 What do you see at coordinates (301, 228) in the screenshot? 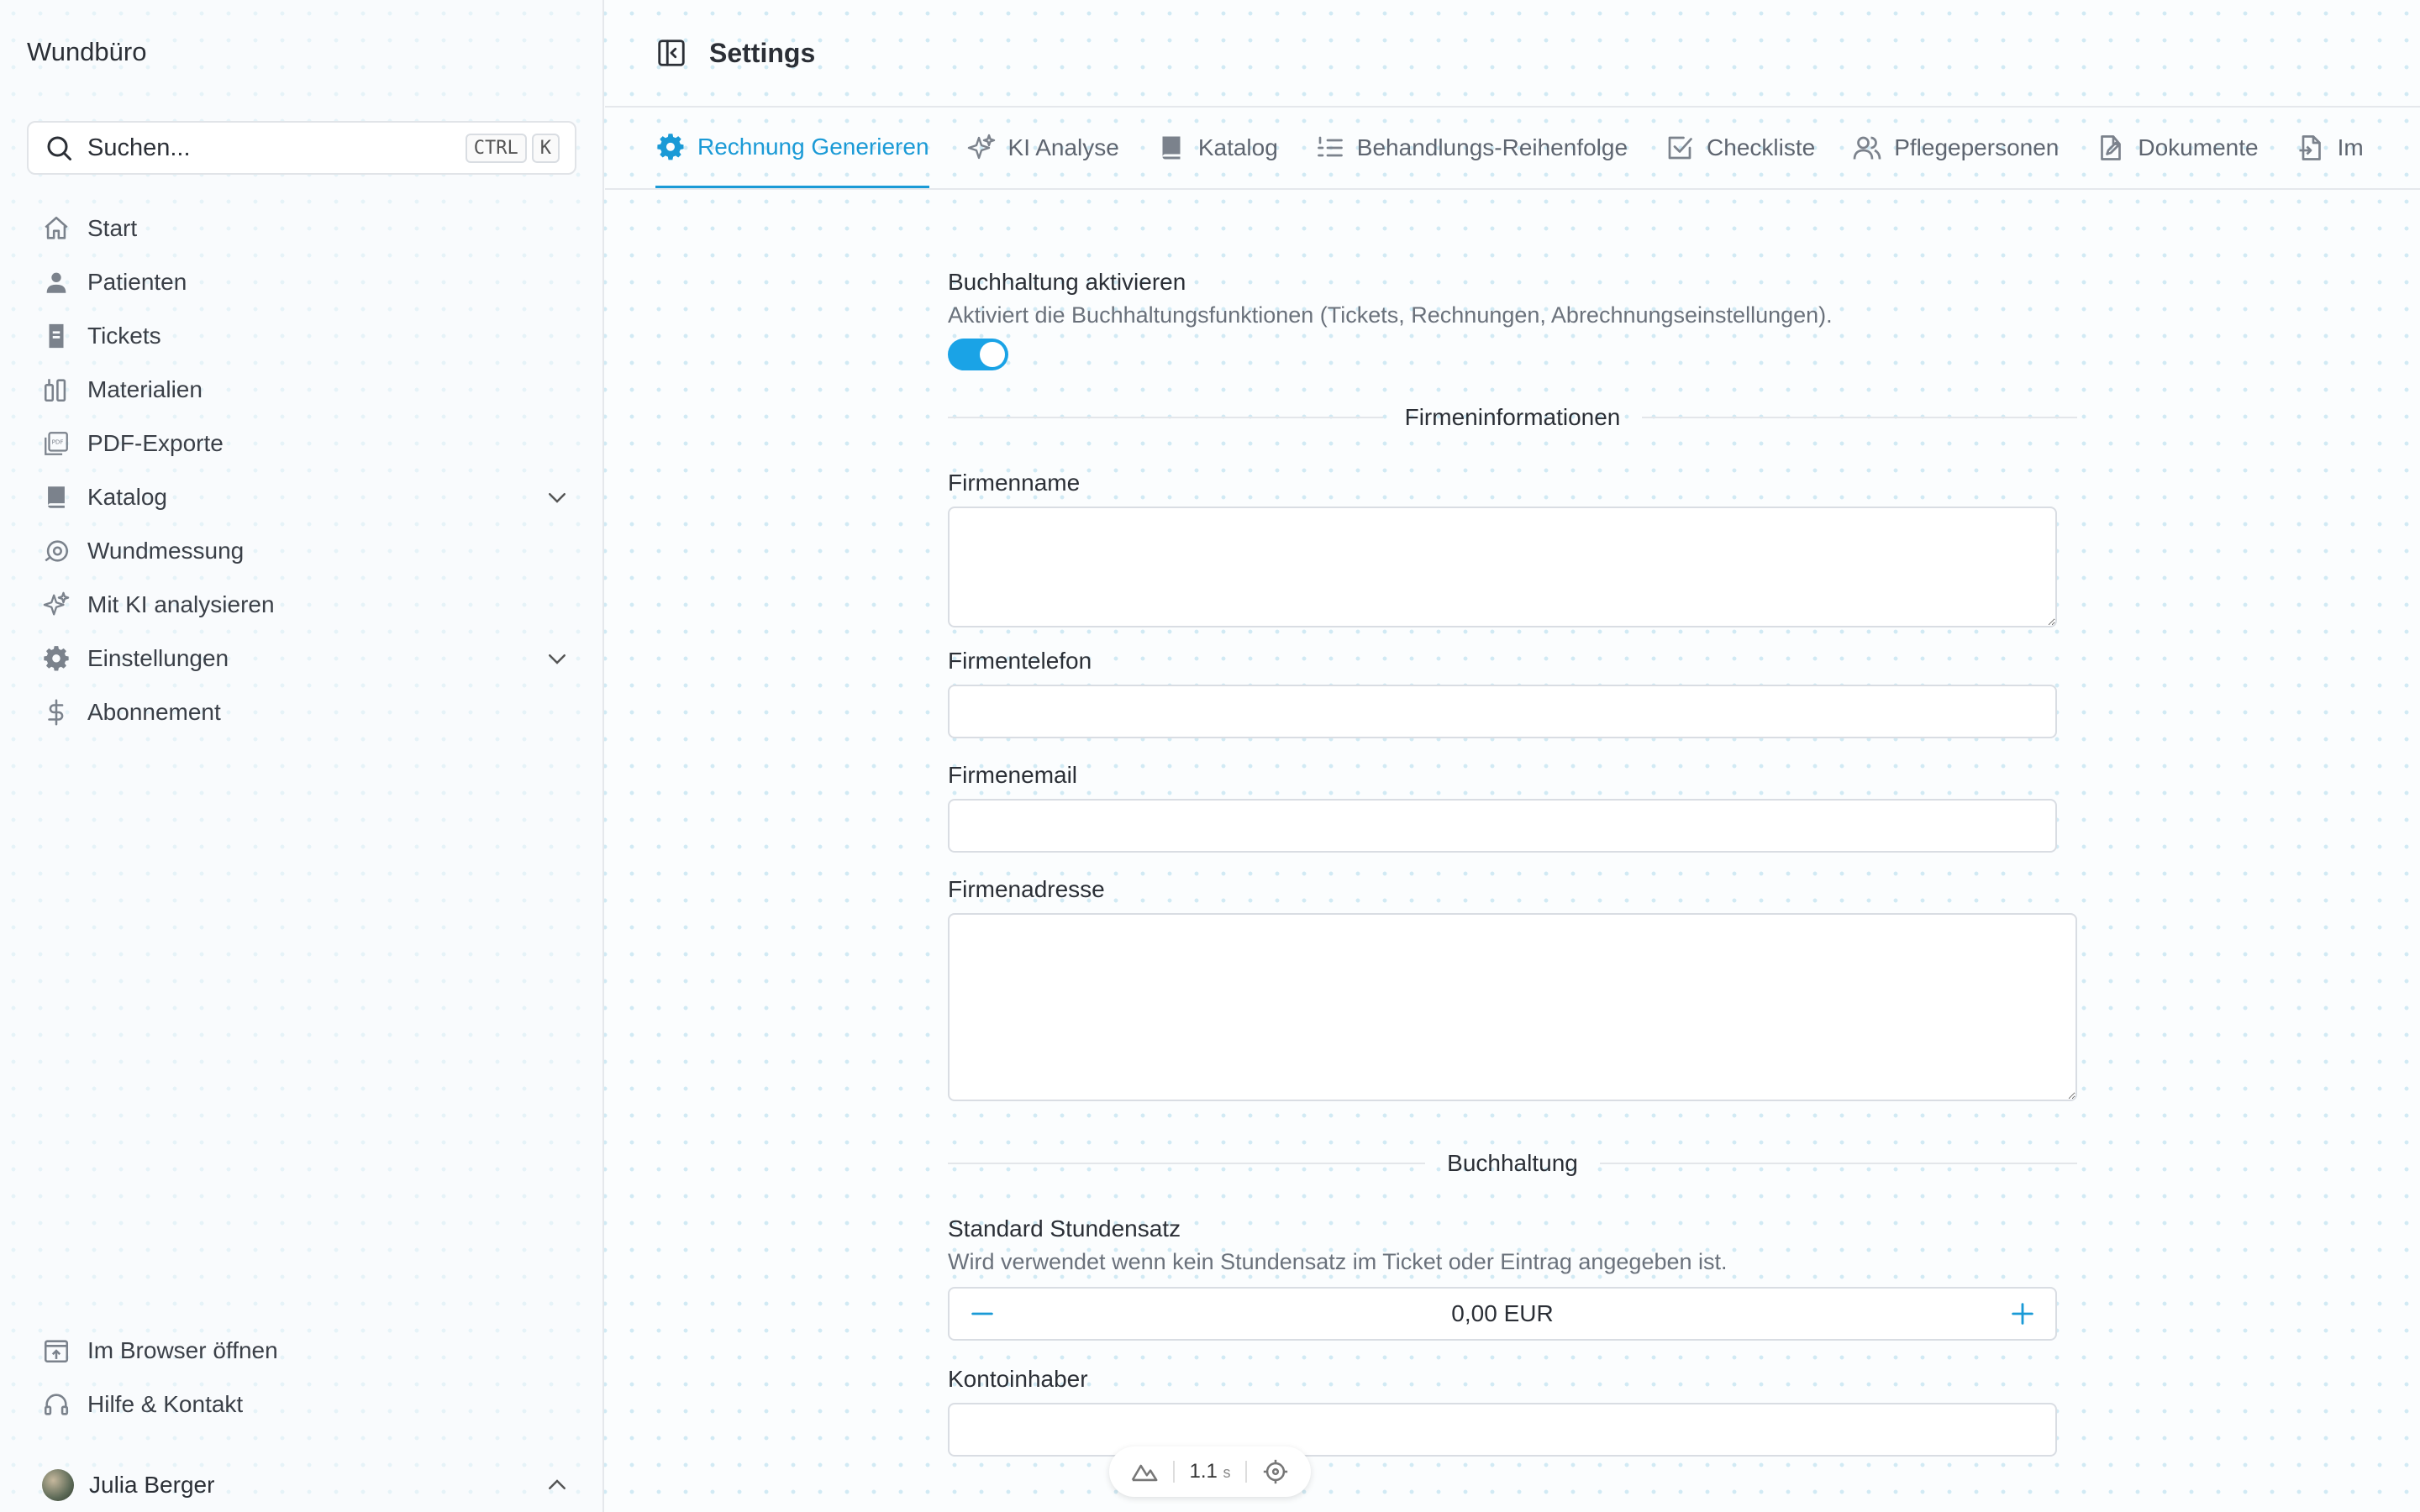
I see `sidebar-item-start: Start` at bounding box center [301, 228].